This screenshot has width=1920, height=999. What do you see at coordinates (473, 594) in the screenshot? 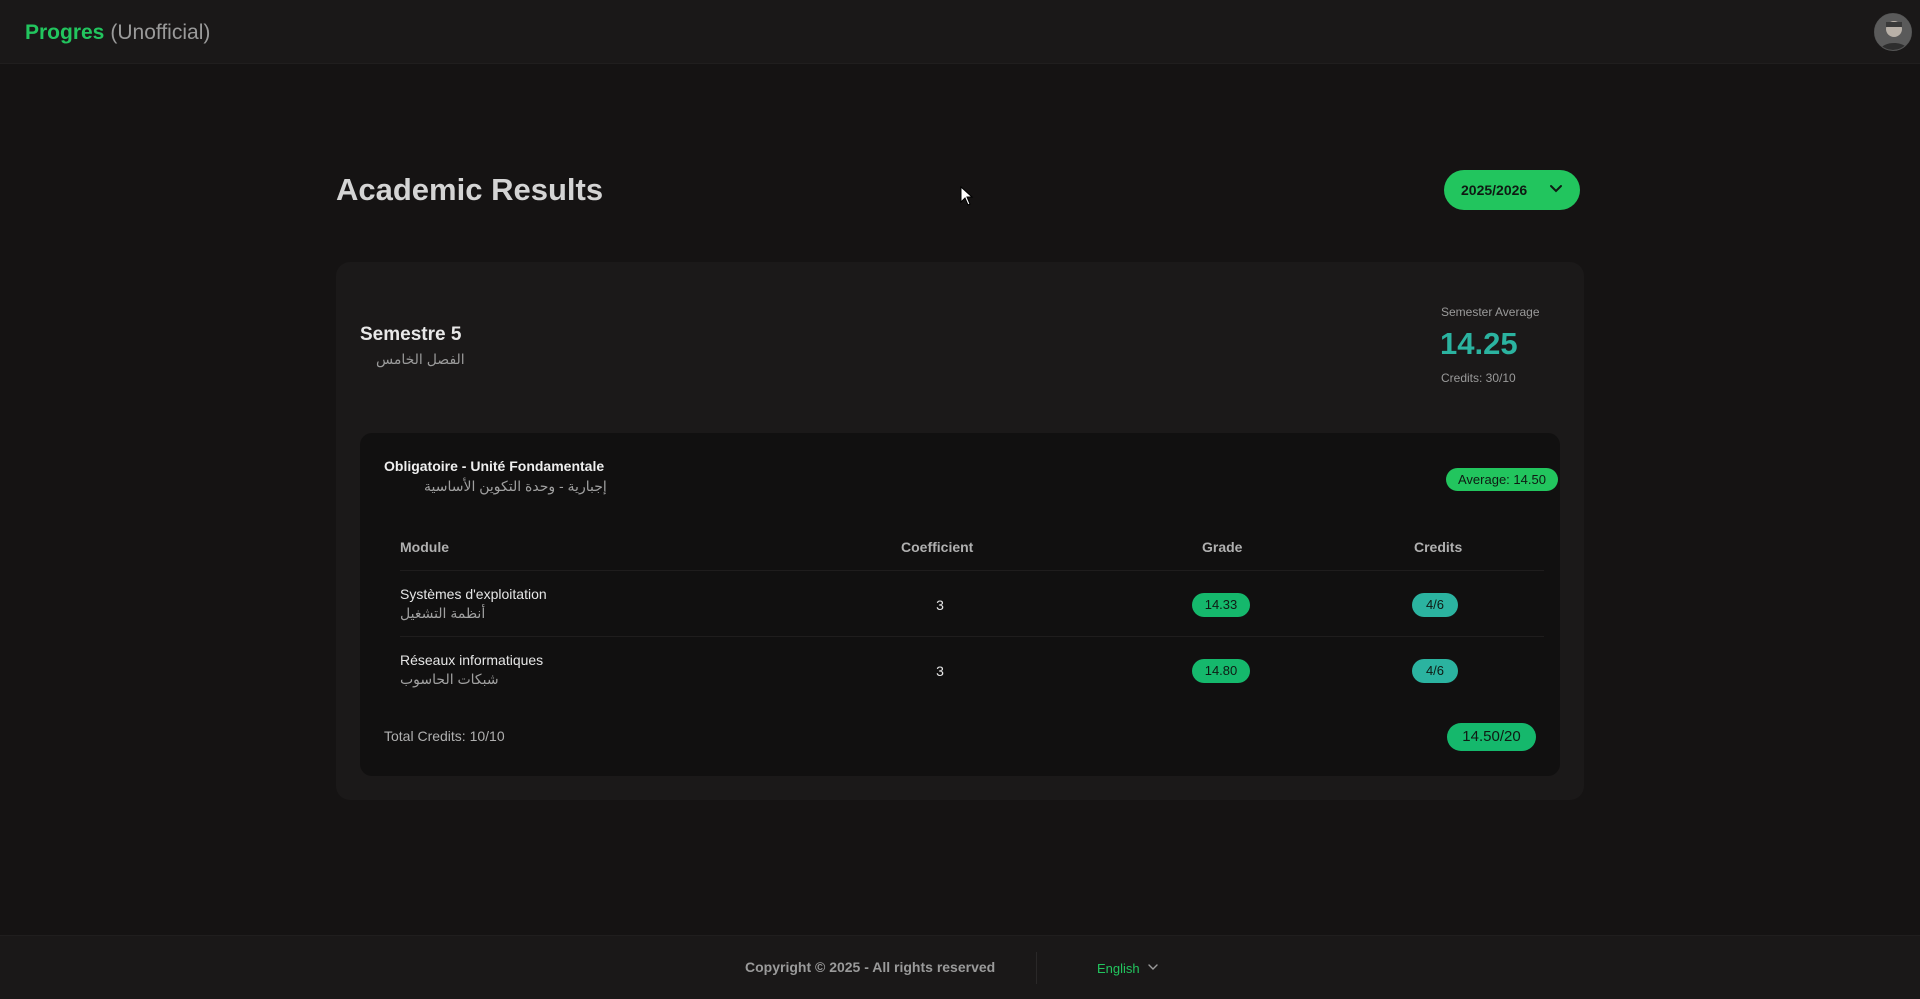
I see `module-name: Systèmes d'exploitation` at bounding box center [473, 594].